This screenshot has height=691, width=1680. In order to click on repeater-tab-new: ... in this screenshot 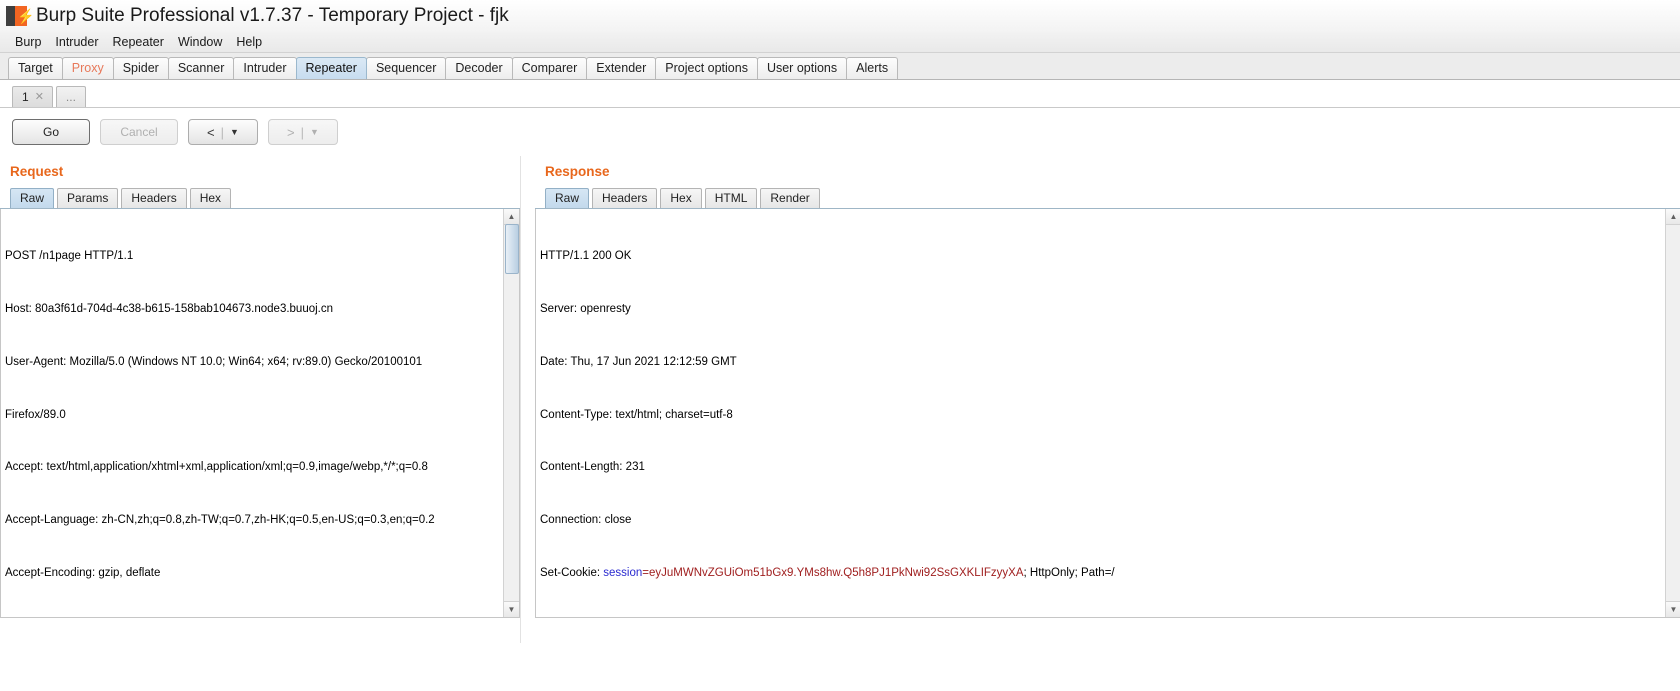, I will do `click(70, 96)`.